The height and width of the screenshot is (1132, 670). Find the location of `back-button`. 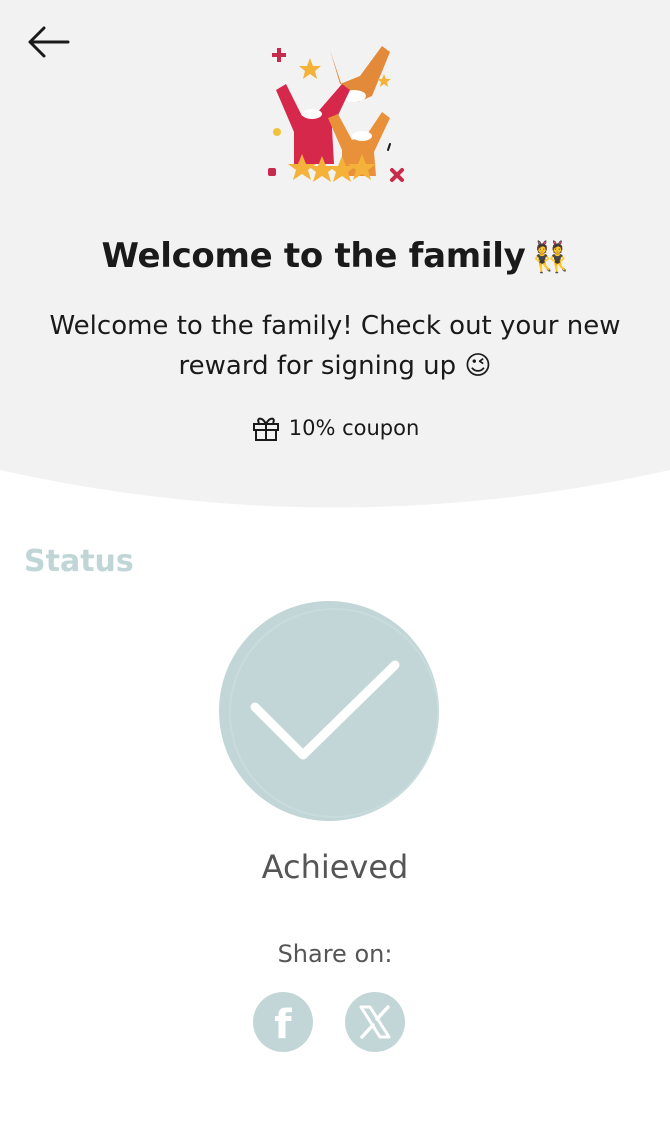

back-button is located at coordinates (48, 42).